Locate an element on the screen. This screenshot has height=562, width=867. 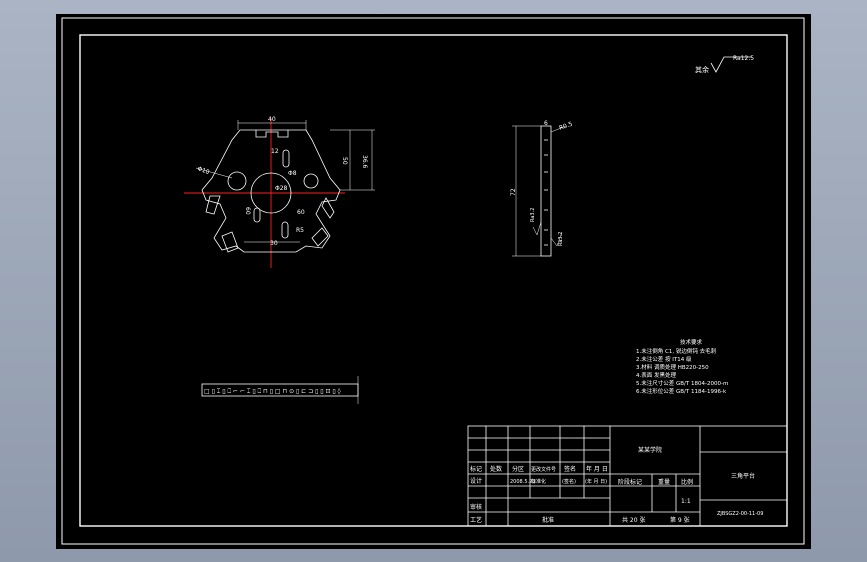
check-label: 审核 is located at coordinates (476, 507).